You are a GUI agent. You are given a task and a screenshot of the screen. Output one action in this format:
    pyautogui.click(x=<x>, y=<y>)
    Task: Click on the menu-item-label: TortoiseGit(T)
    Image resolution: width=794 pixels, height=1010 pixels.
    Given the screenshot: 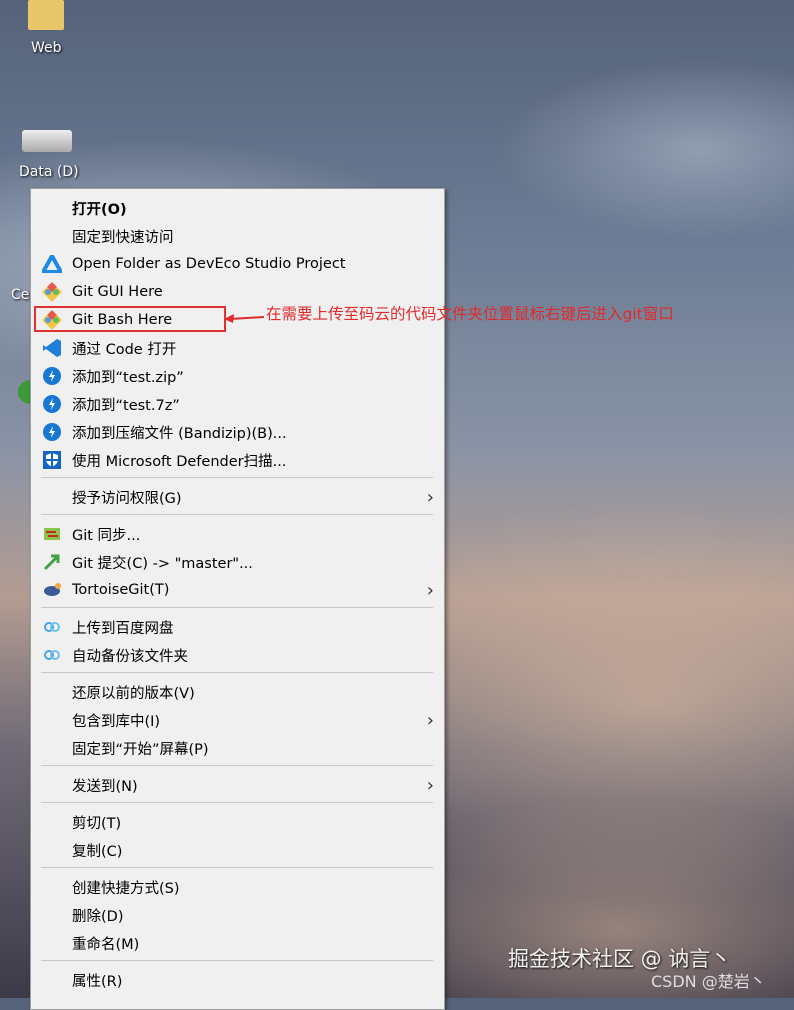 What is the action you would take?
    pyautogui.click(x=121, y=590)
    